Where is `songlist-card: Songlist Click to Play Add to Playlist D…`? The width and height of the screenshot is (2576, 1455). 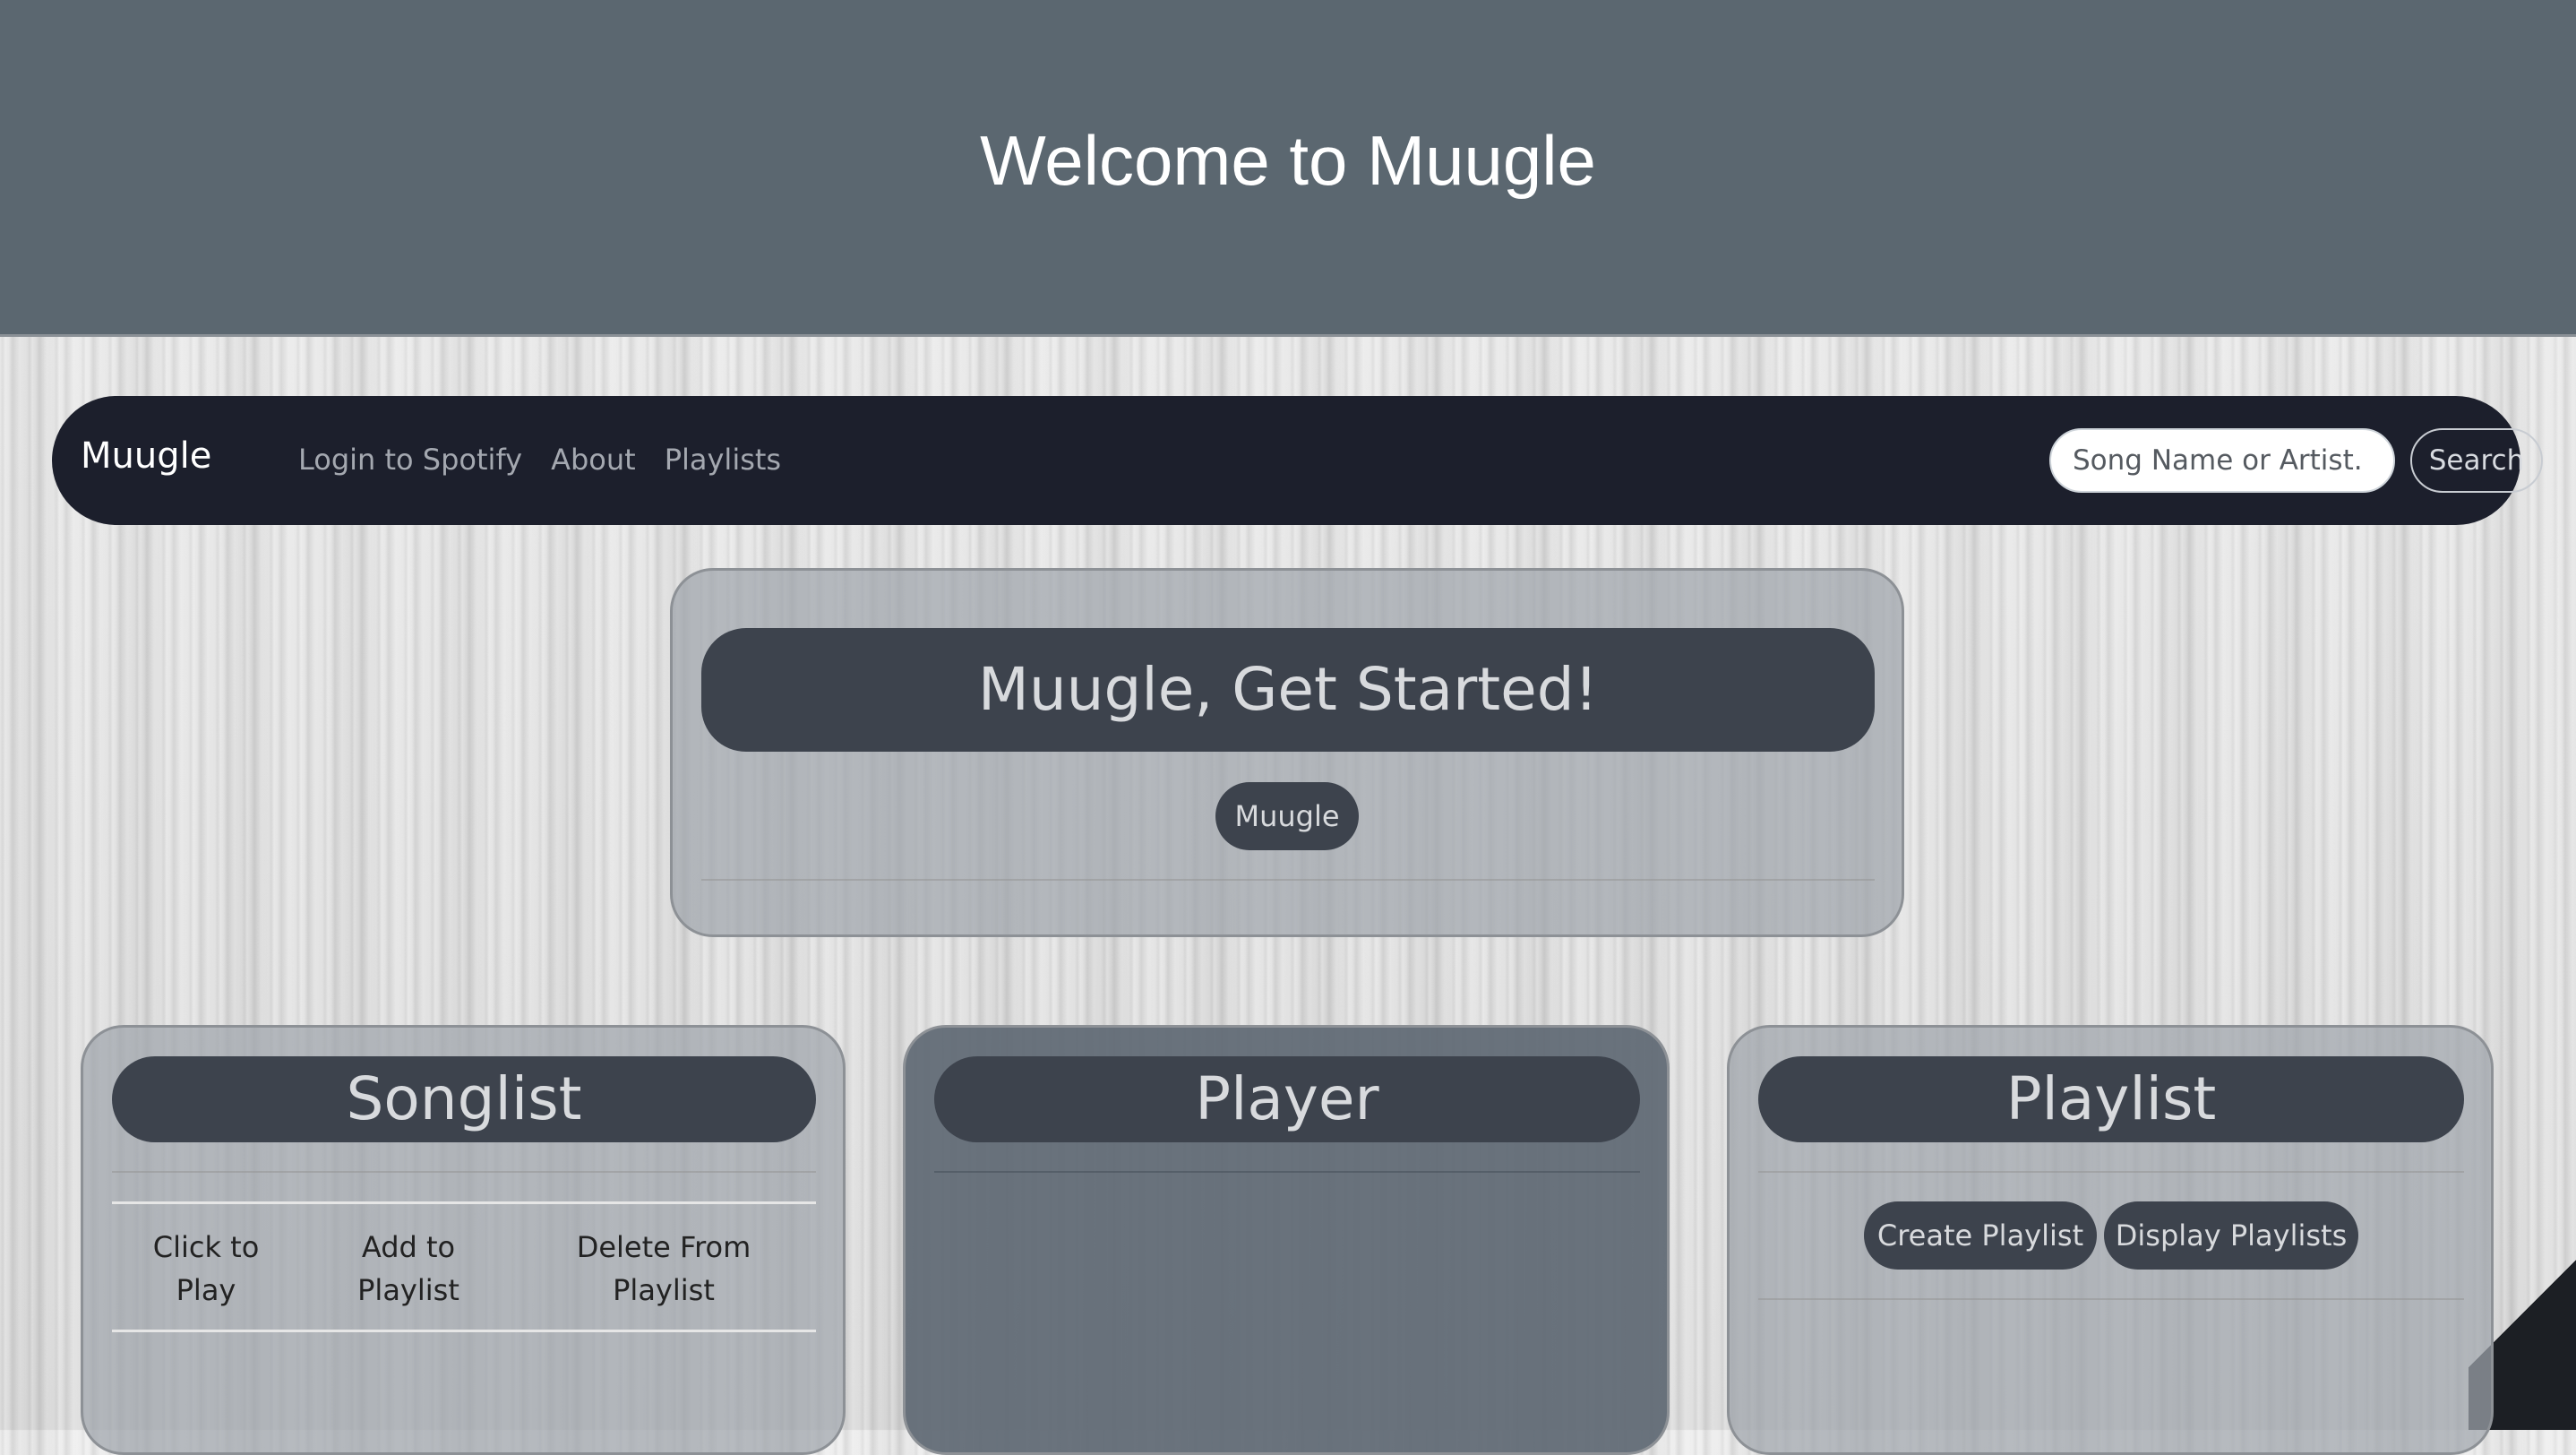
songlist-card: Songlist Click to Play Add to Playlist D… is located at coordinates (463, 1240).